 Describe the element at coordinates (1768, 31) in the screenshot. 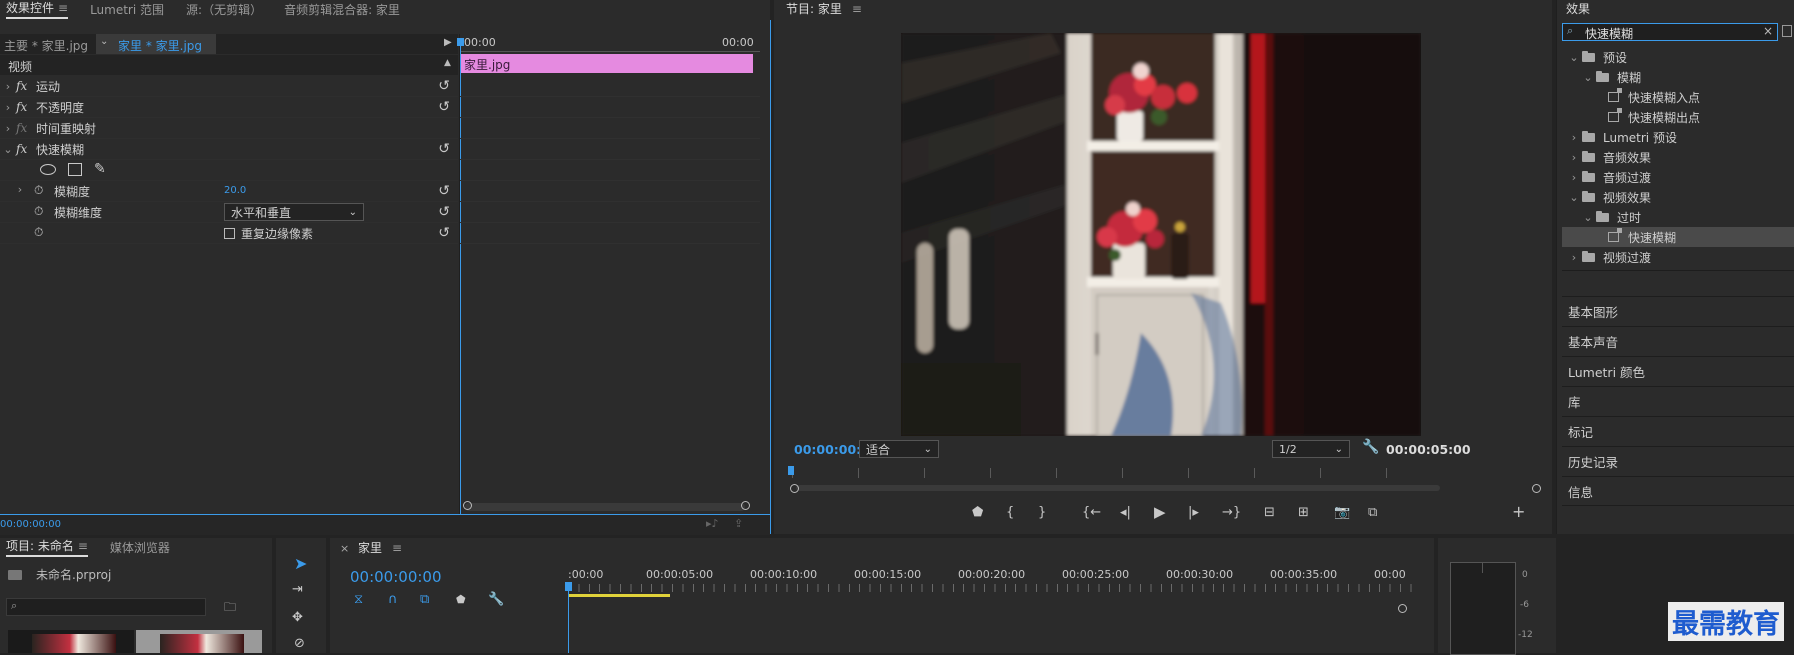

I see `clear-search-icon: ×` at that location.